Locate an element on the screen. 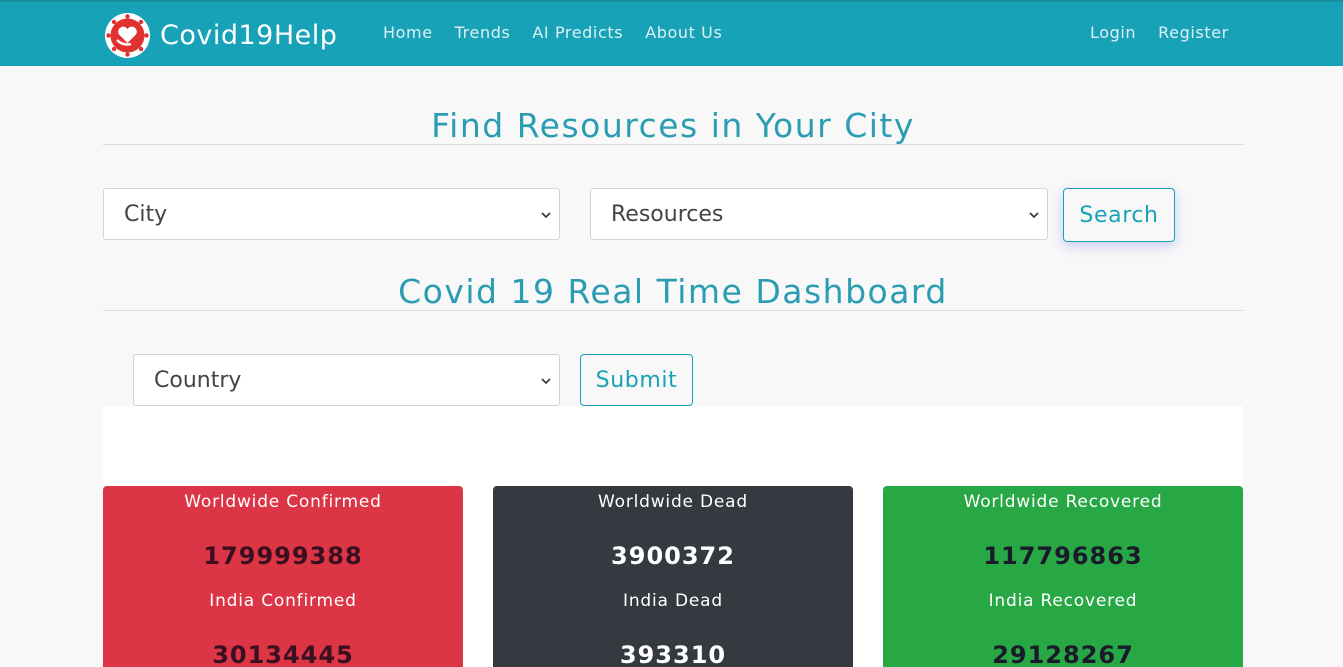 Image resolution: width=1343 pixels, height=667 pixels. india-dead-label: India Dead is located at coordinates (673, 601).